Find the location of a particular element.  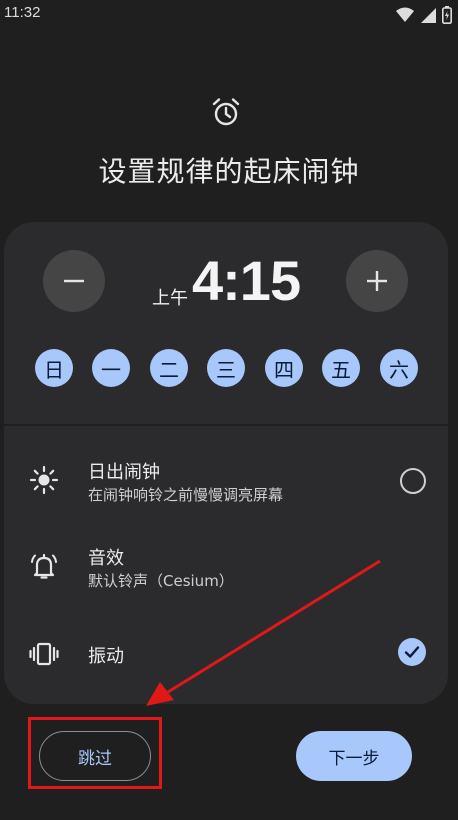

annotation-highlight-box is located at coordinates (95, 753).